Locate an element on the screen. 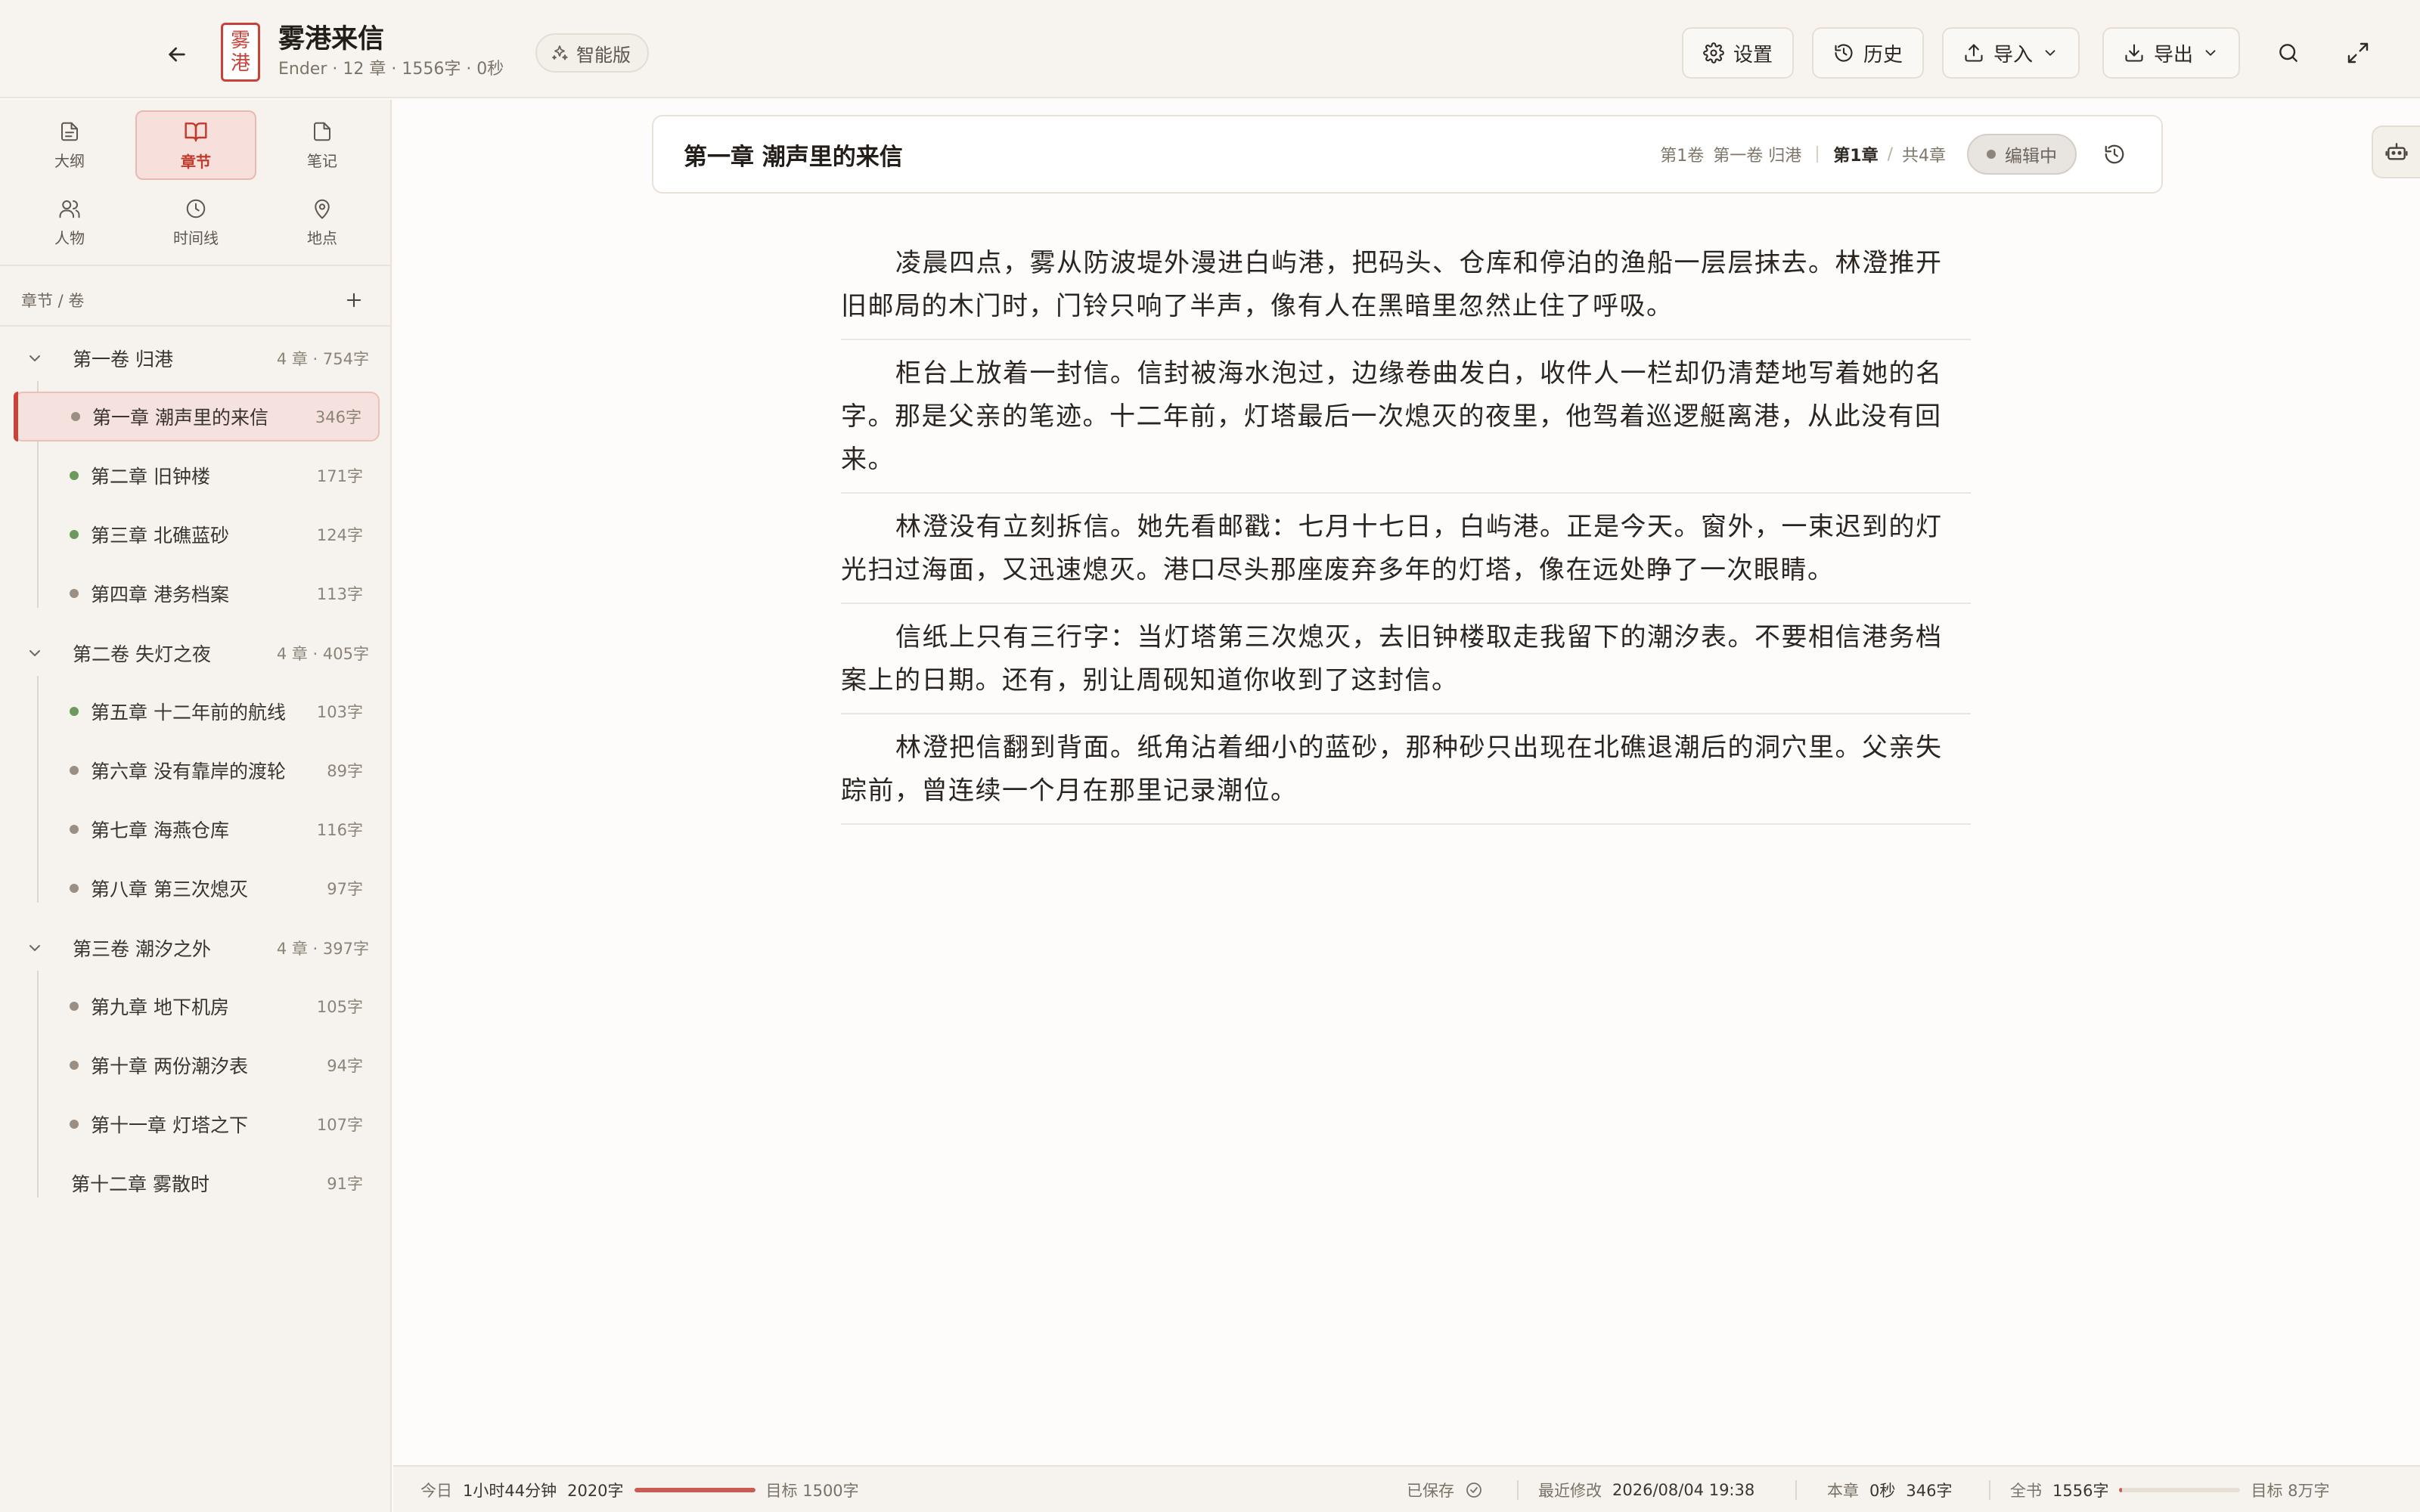 This screenshot has height=1512, width=2420. chapter-item: 第四章 港务档案 113字 is located at coordinates (216, 593).